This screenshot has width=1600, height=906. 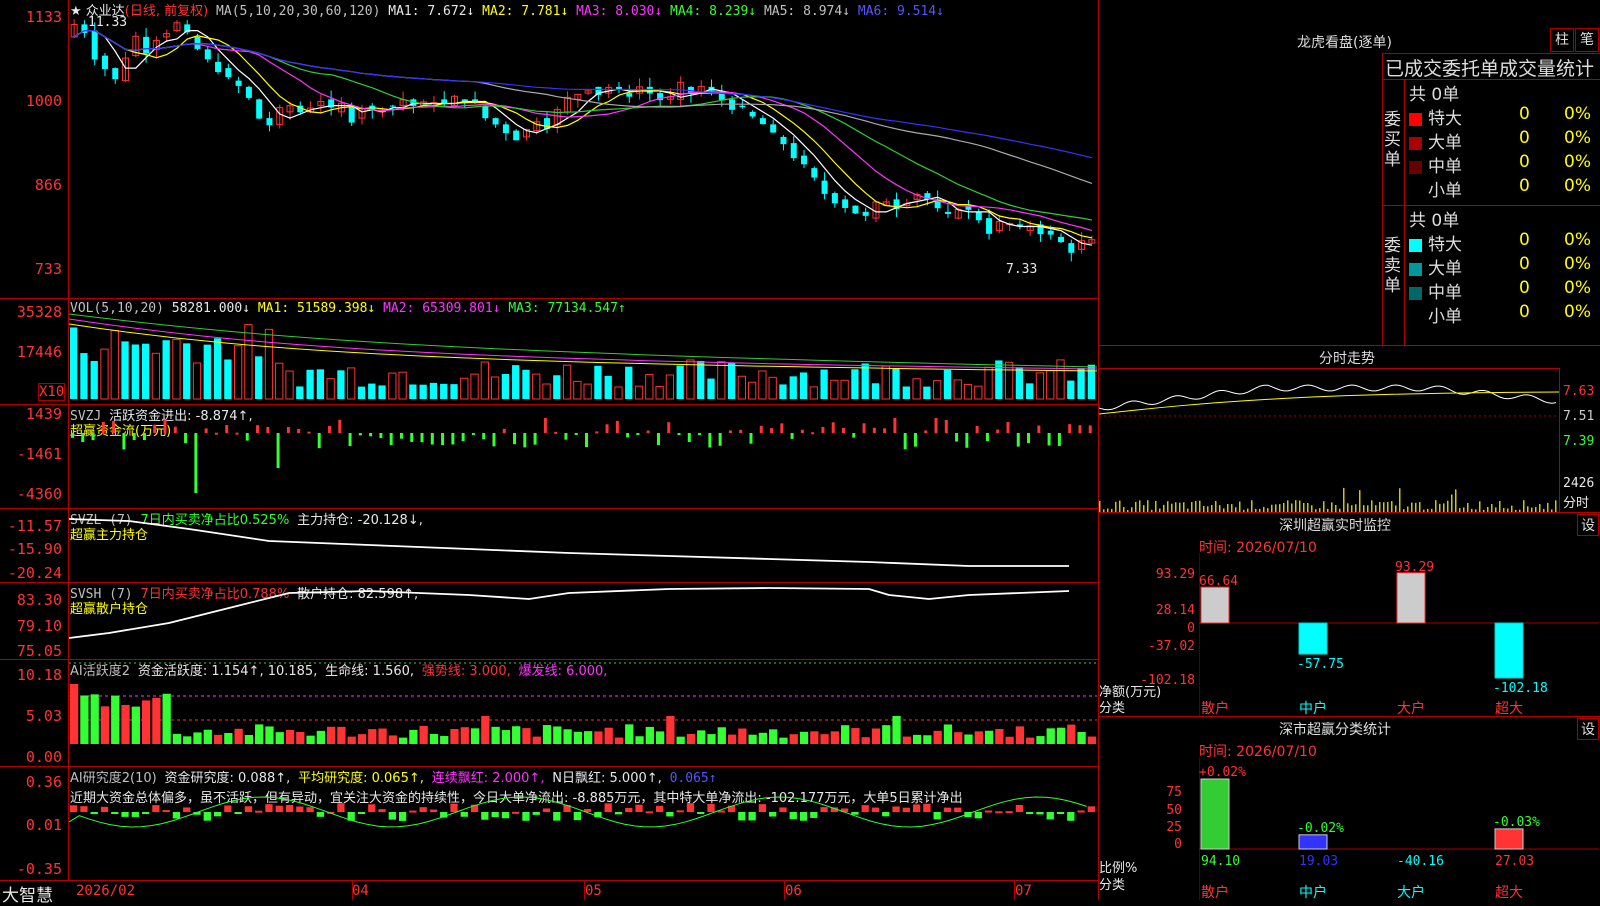 I want to click on x-label-3: 06, so click(x=793, y=891).